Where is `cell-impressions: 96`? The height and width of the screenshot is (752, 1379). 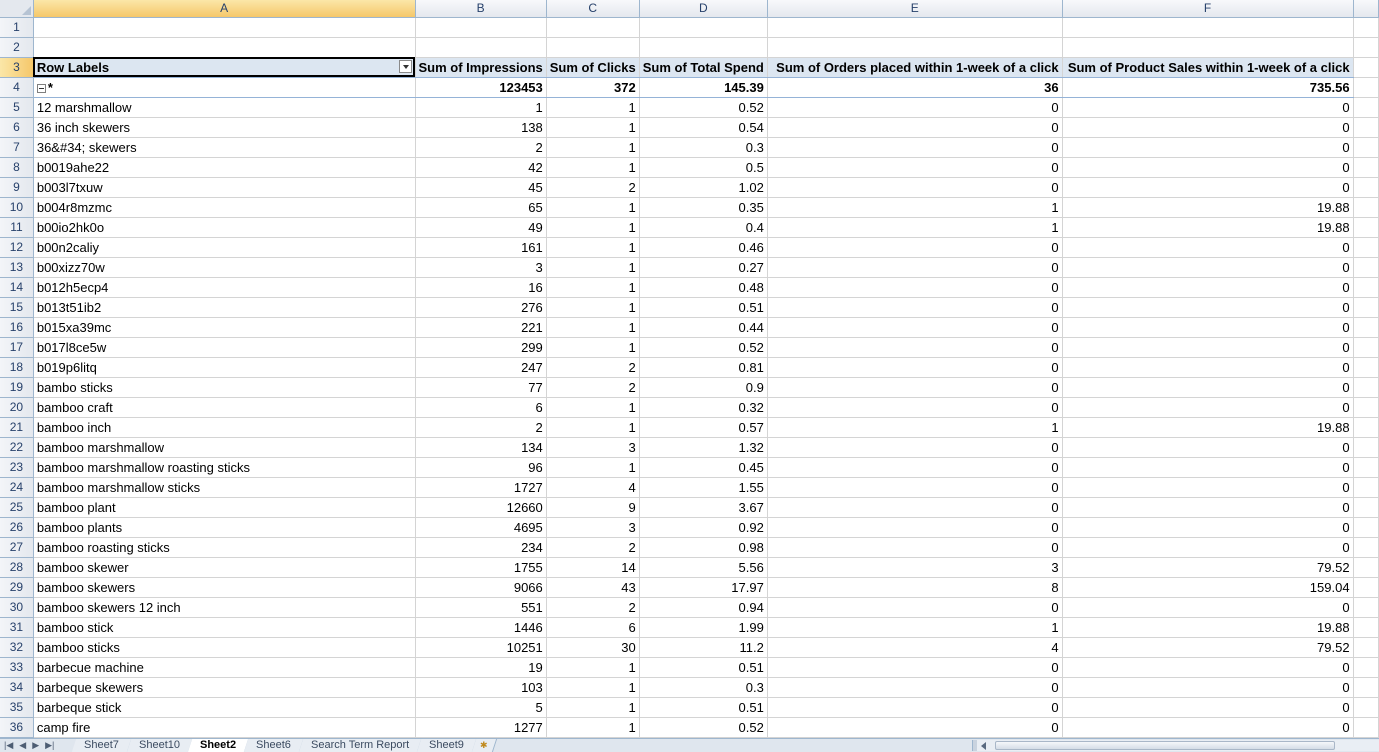 cell-impressions: 96 is located at coordinates (481, 467).